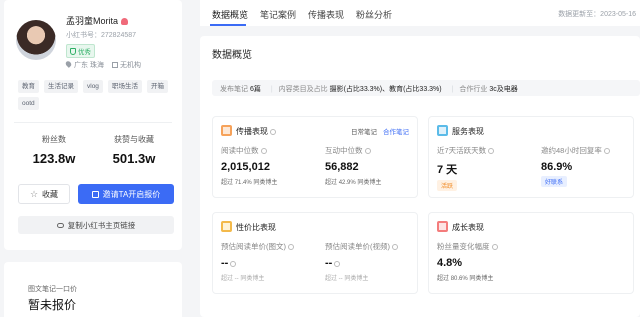 The width and height of the screenshot is (640, 317). Describe the element at coordinates (34, 193) in the screenshot. I see `star-icon: ☆` at that location.